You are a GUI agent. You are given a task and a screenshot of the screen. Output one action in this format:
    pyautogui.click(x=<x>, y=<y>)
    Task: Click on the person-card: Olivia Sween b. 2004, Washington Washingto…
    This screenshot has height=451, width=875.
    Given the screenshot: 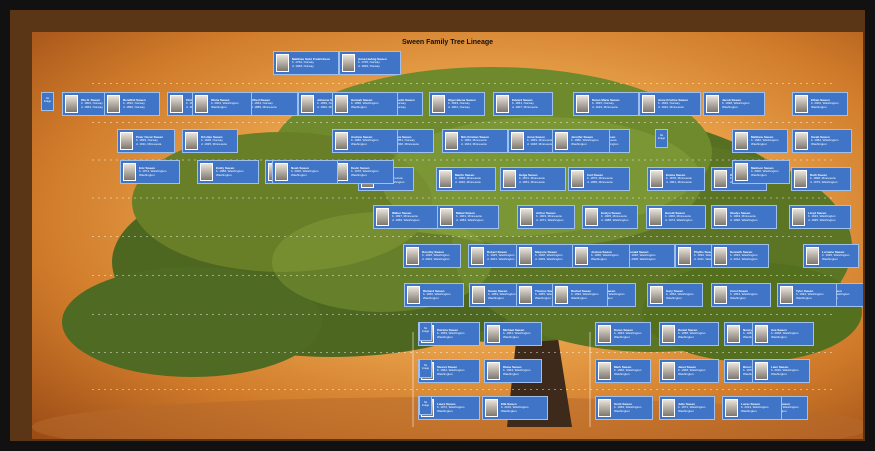 What is the action you would take?
    pyautogui.click(x=222, y=104)
    